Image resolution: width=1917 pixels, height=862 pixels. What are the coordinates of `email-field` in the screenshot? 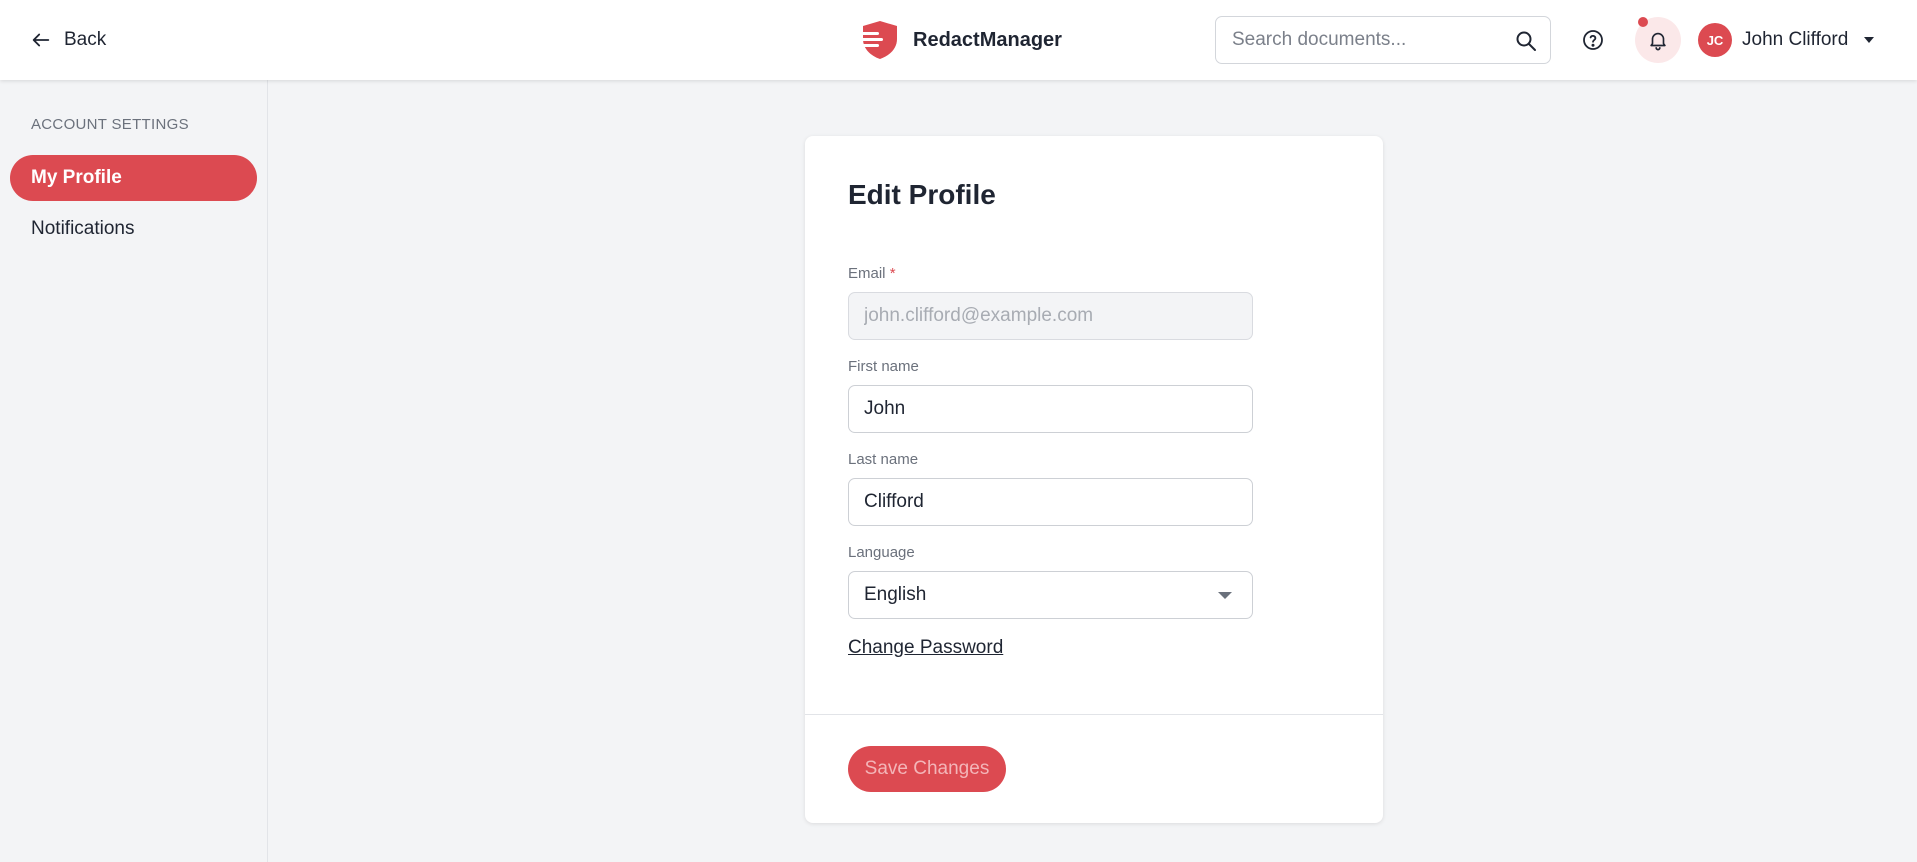 It's located at (1050, 316).